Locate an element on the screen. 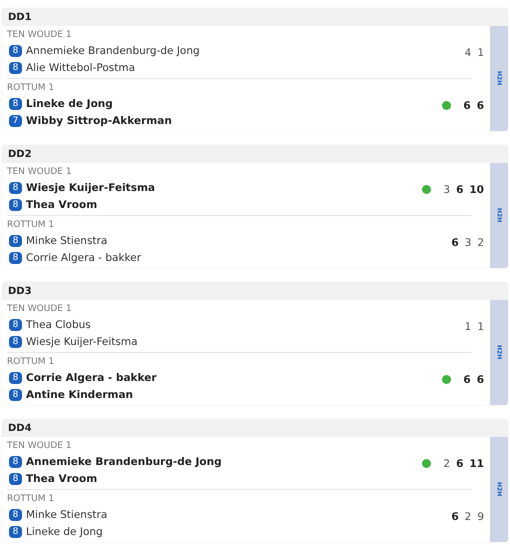 This screenshot has height=546, width=510. match-title: DD1 is located at coordinates (20, 17).